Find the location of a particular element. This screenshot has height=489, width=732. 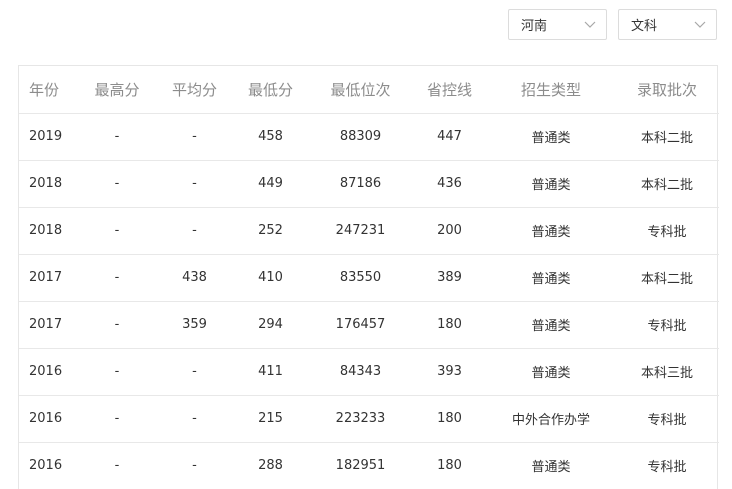

cell-avg-score: 438 is located at coordinates (194, 278).